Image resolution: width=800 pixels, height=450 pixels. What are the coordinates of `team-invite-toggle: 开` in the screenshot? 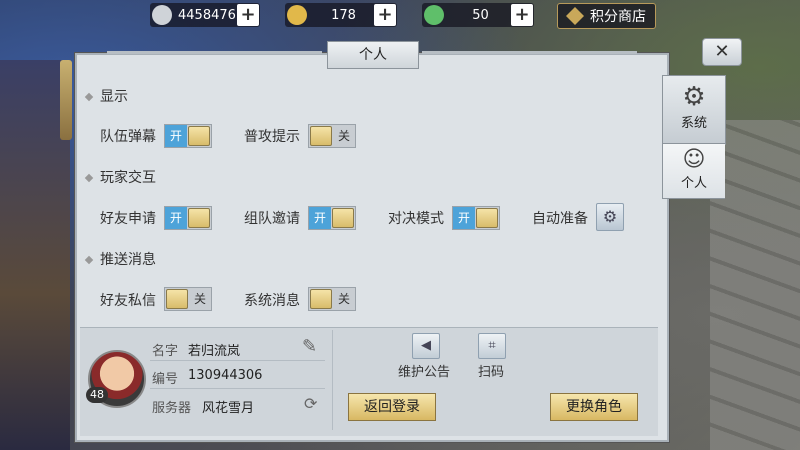 It's located at (332, 218).